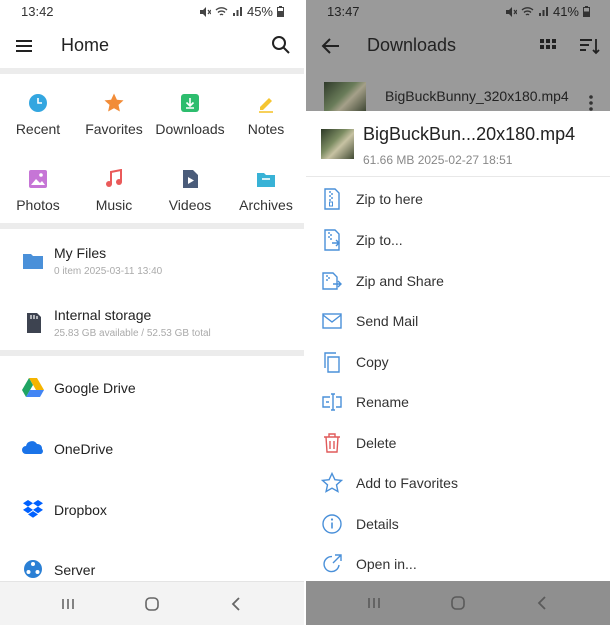 The height and width of the screenshot is (625, 610). I want to click on option-details: Details, so click(458, 524).